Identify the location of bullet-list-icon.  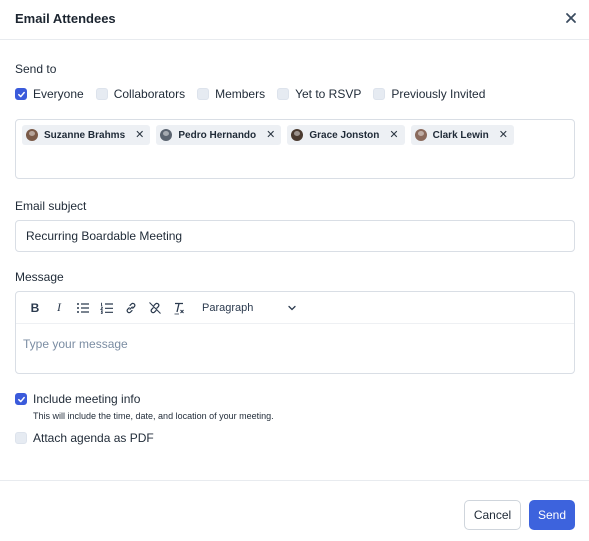
(83, 308).